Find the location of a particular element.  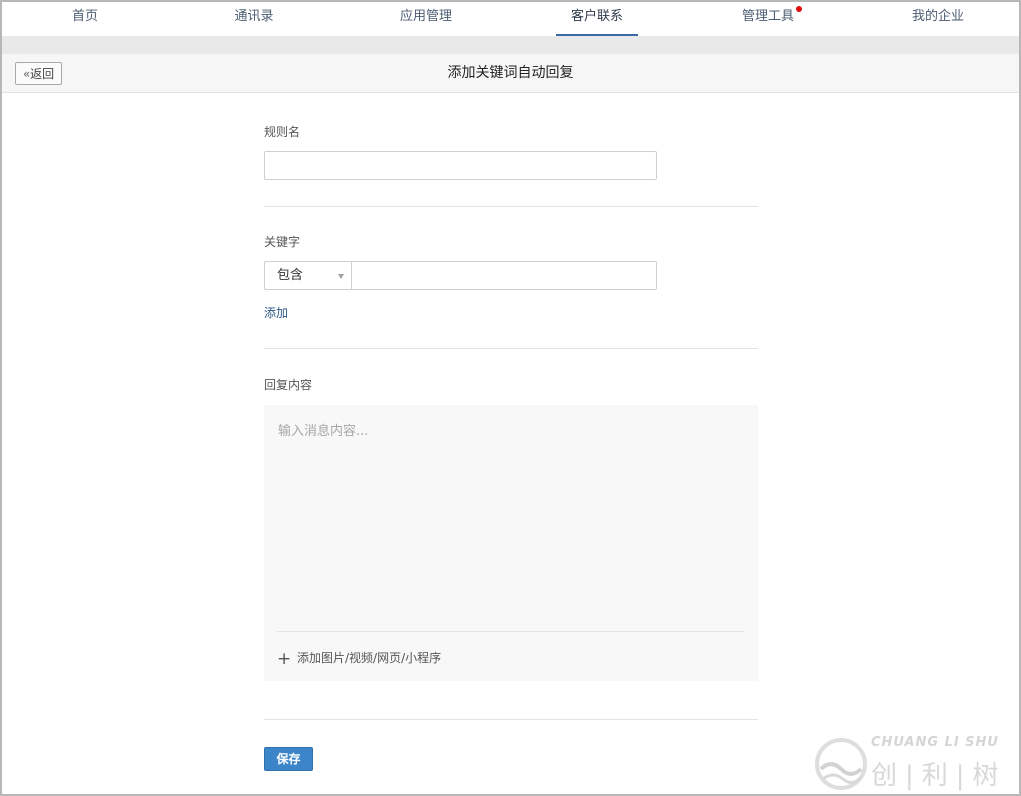

keyword-match-select: 包含 is located at coordinates (307, 275).